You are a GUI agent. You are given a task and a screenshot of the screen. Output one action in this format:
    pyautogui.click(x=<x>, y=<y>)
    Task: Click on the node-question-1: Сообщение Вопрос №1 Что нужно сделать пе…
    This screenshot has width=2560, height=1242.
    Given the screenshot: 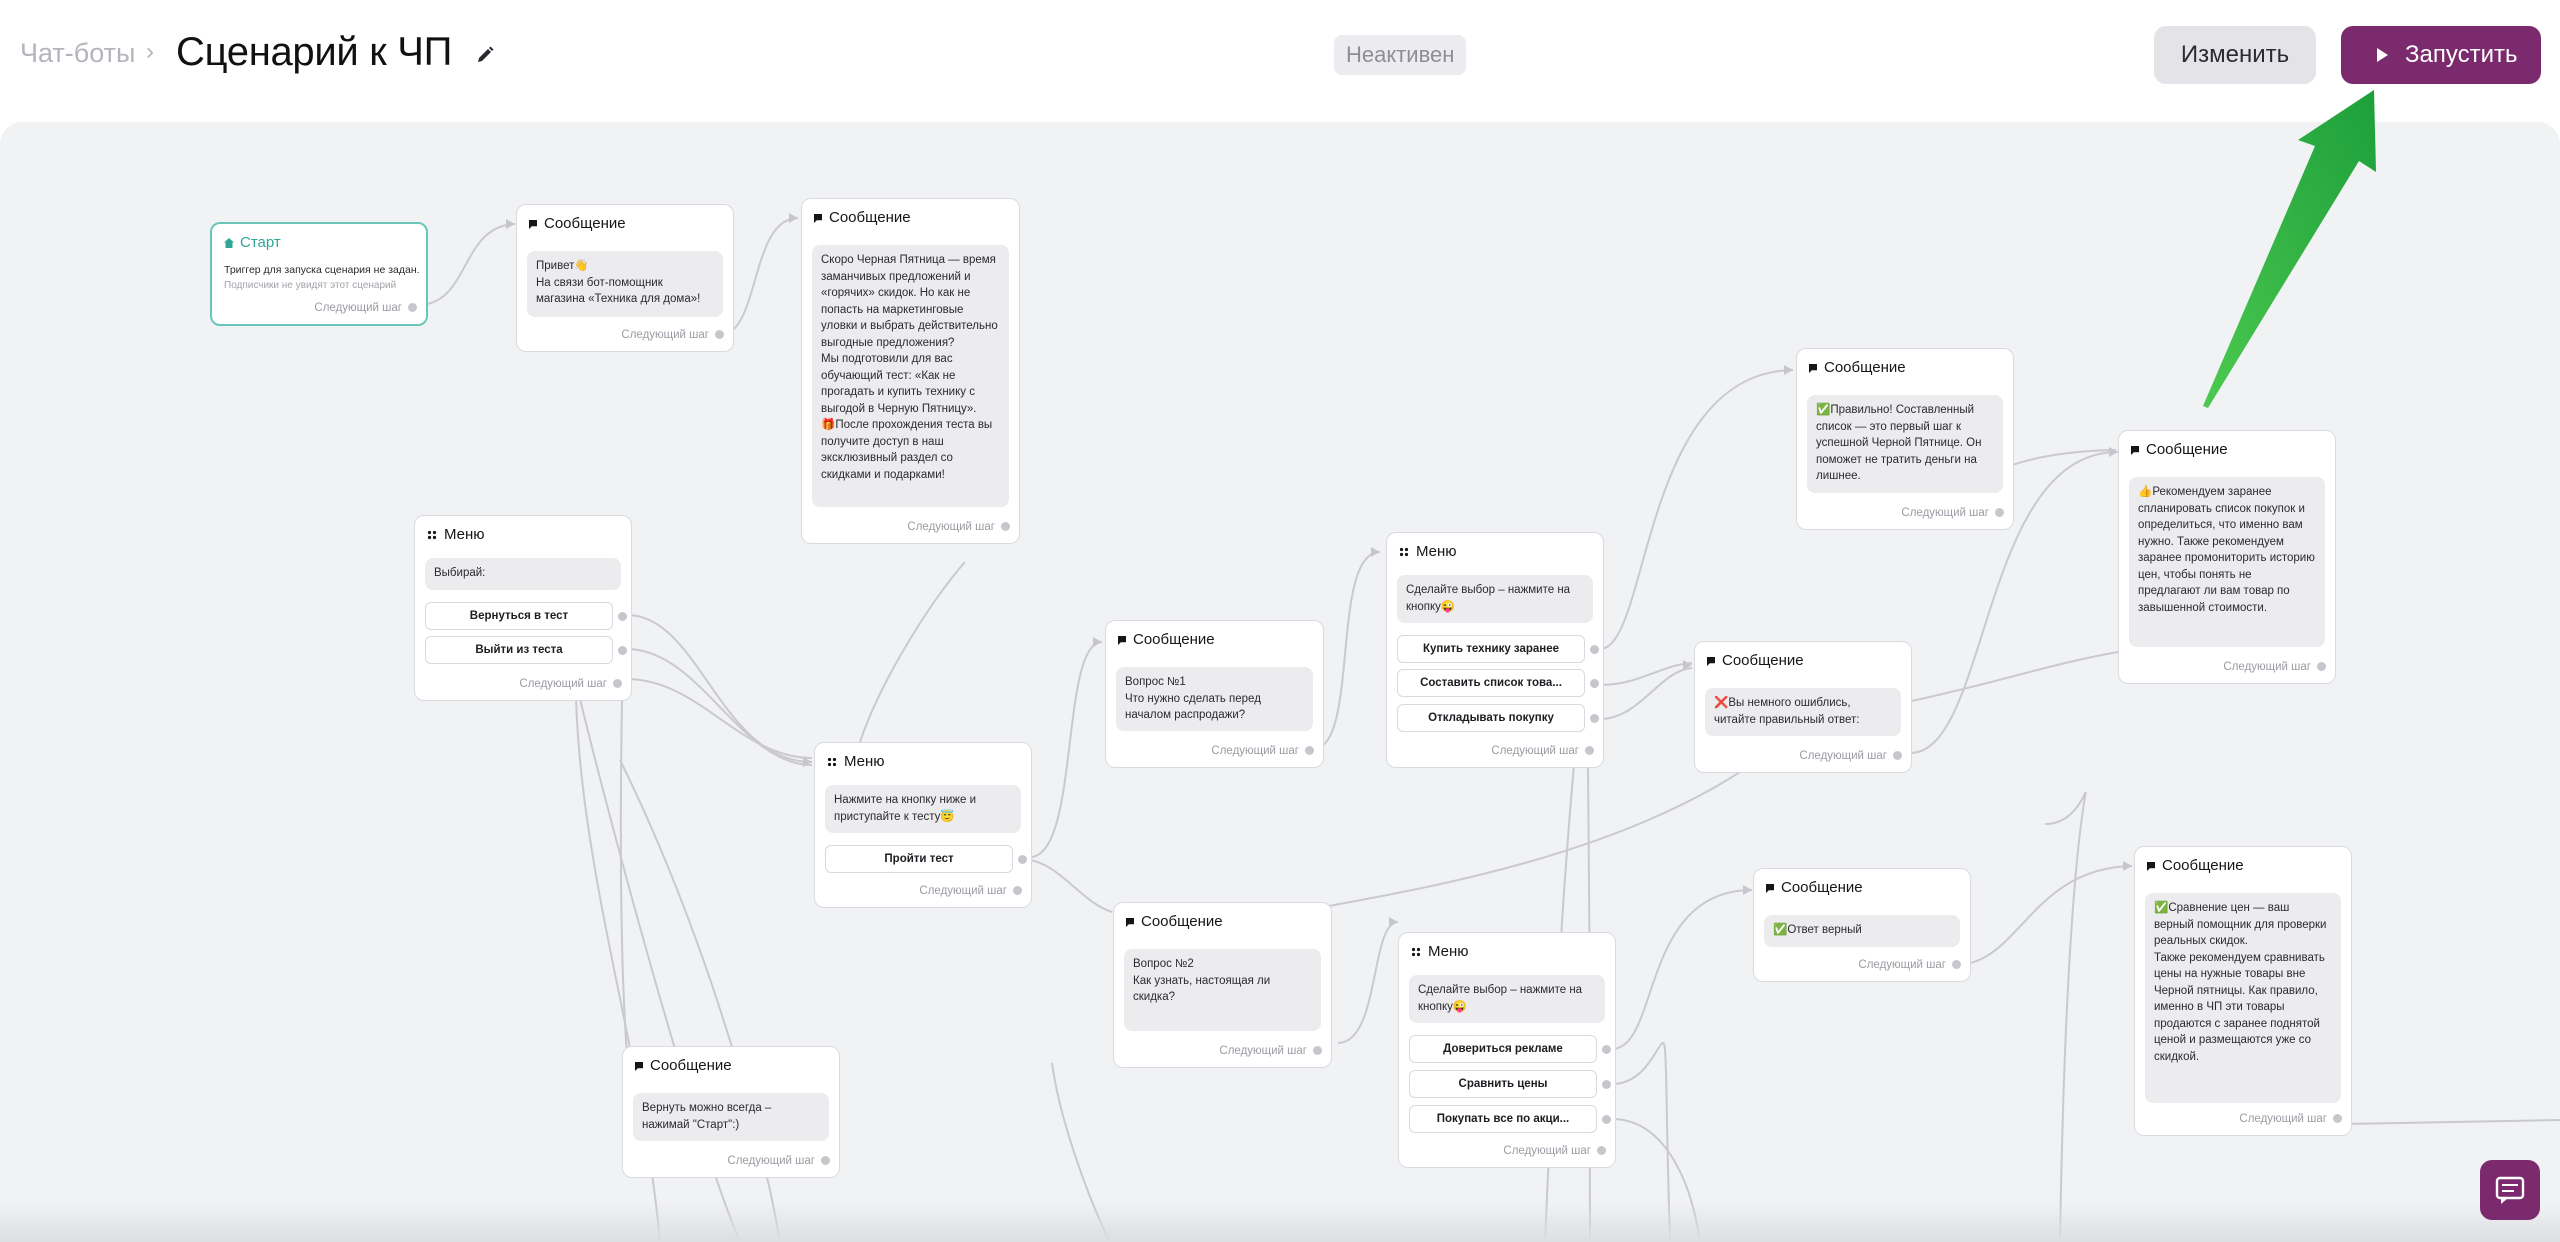 What is the action you would take?
    pyautogui.click(x=1214, y=694)
    